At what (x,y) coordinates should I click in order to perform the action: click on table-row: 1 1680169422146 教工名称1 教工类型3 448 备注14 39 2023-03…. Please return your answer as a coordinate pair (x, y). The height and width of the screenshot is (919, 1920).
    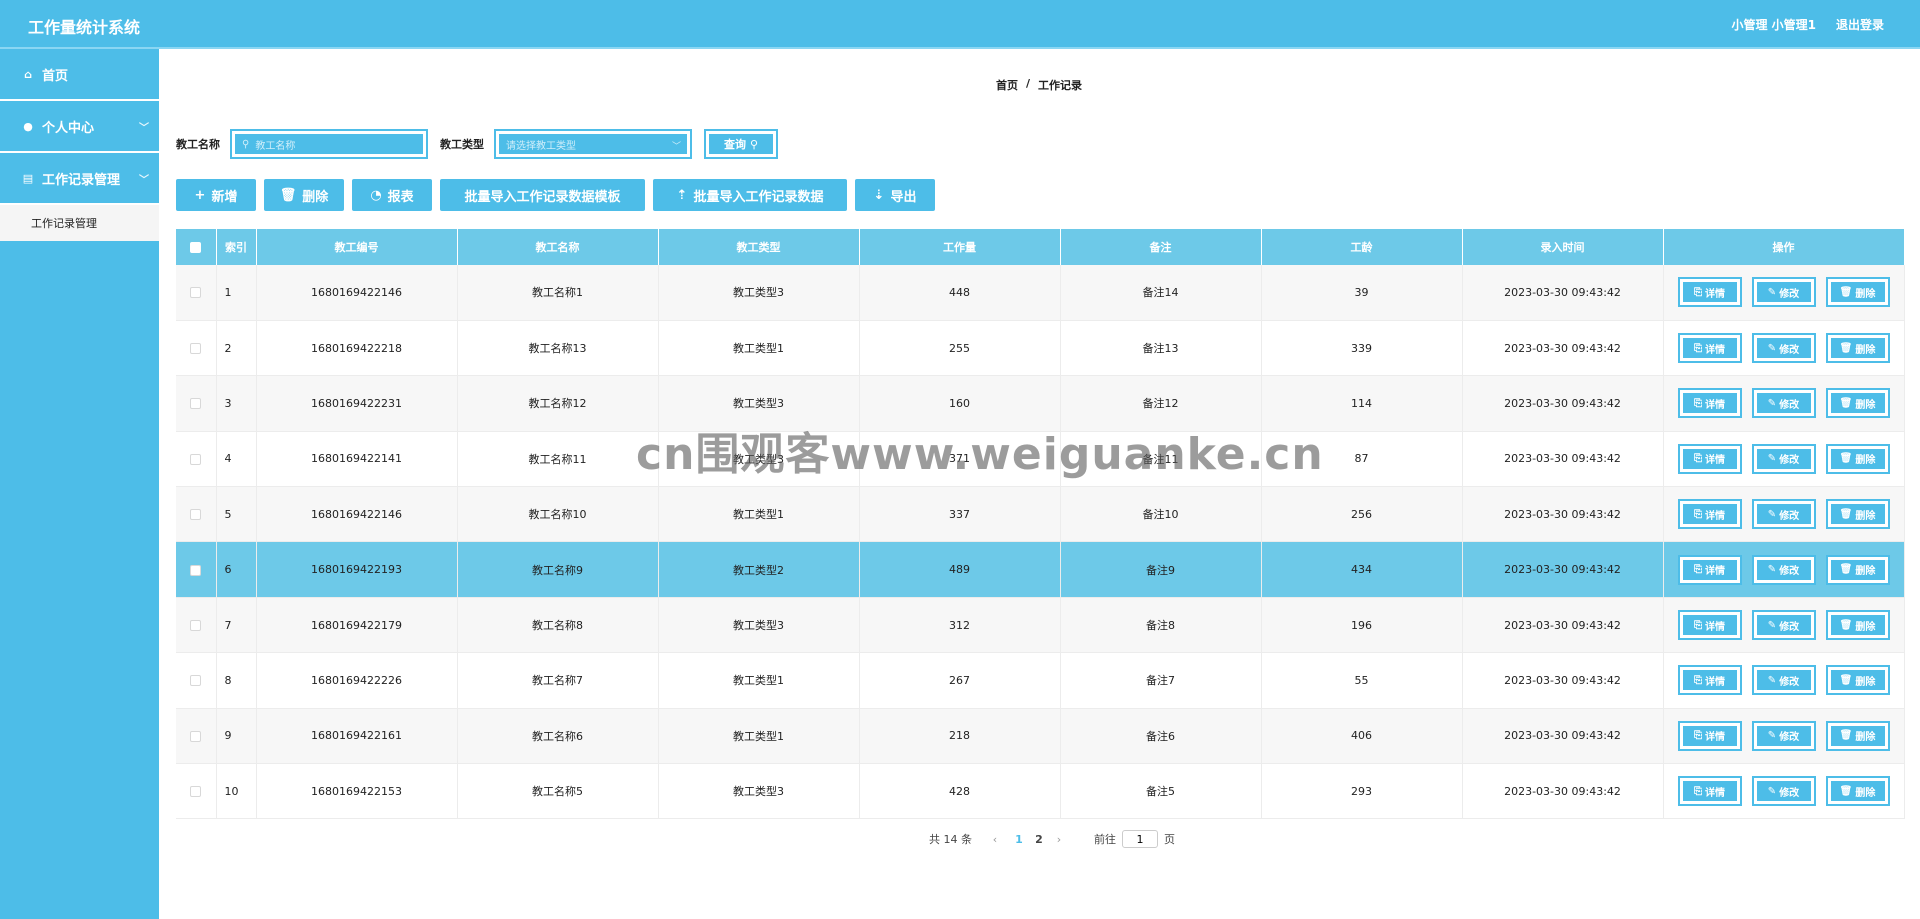
    Looking at the image, I should click on (1040, 293).